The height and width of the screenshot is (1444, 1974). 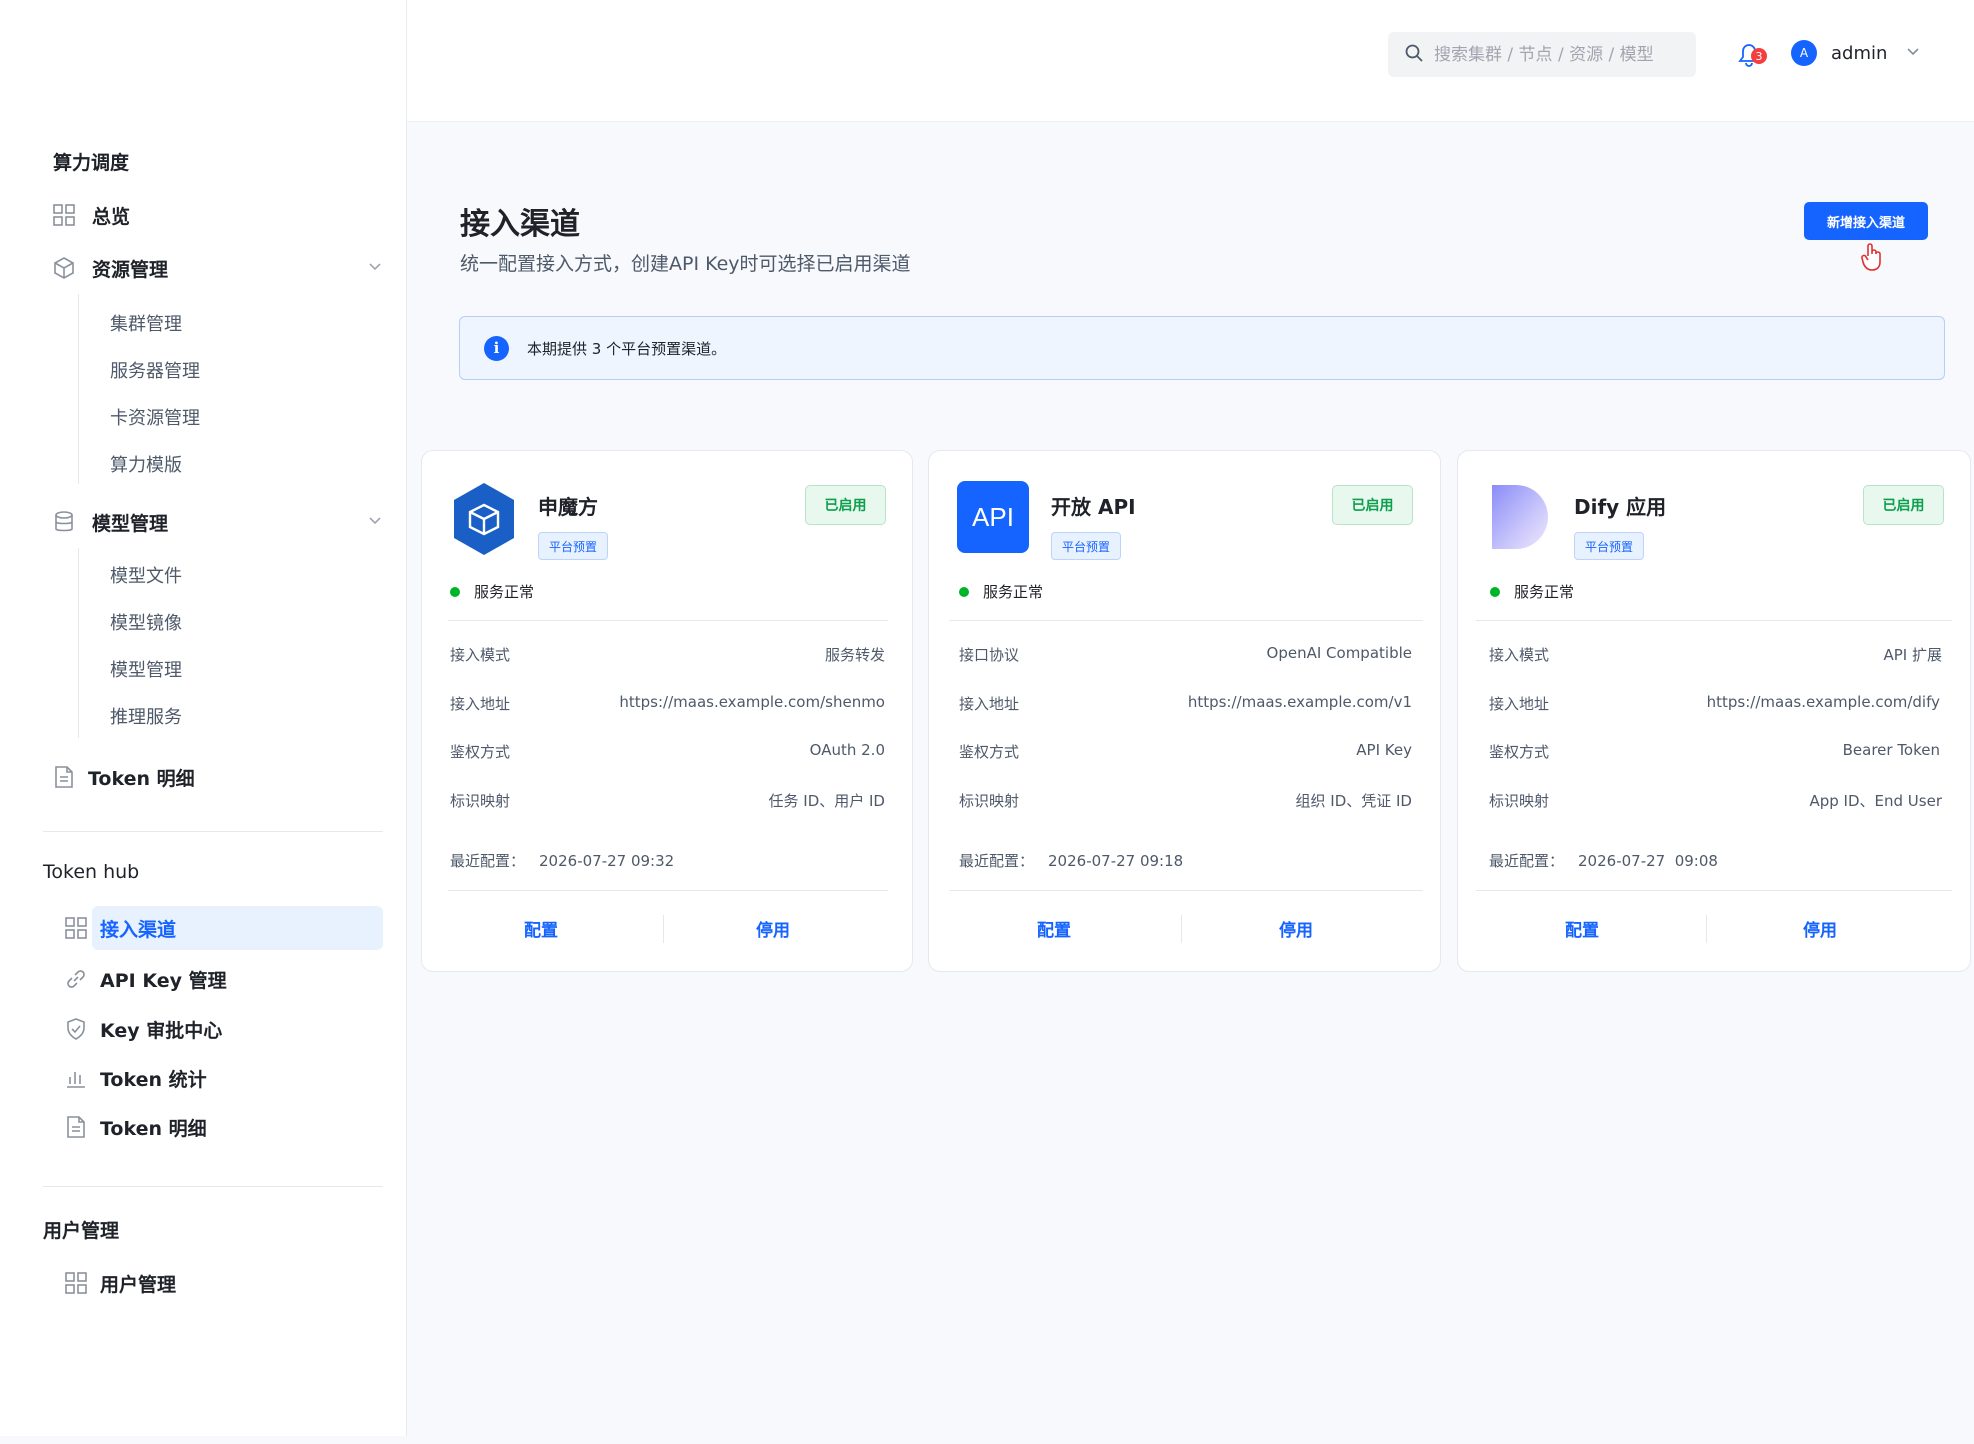 I want to click on bar-chart-icon, so click(x=76, y=1078).